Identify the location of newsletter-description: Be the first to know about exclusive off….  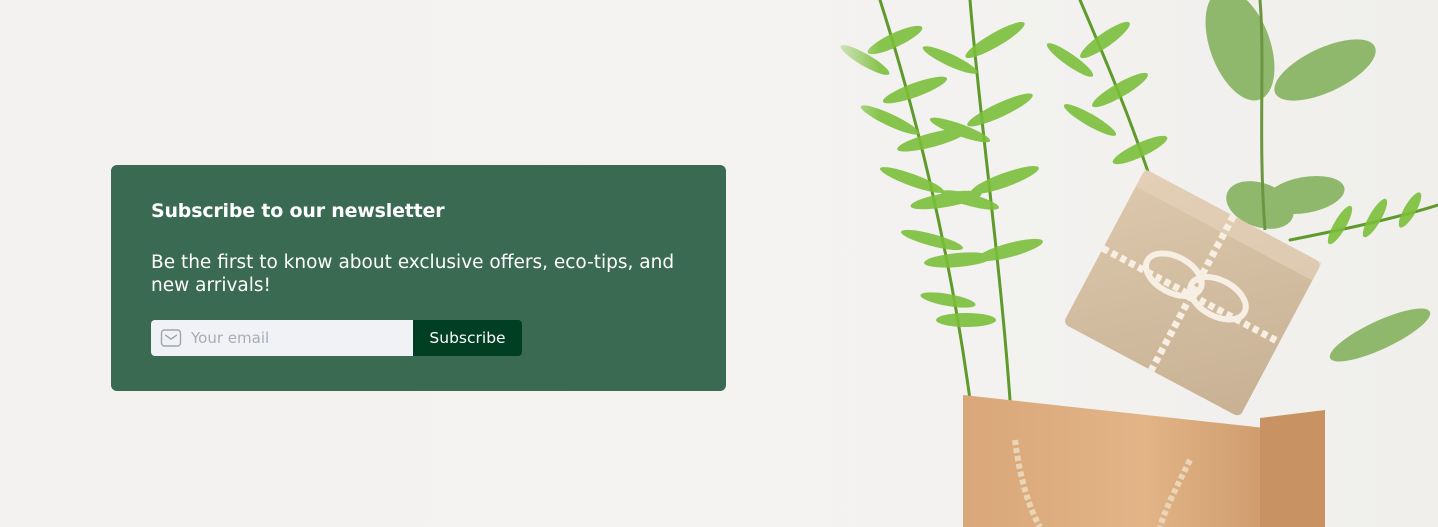
(413, 274).